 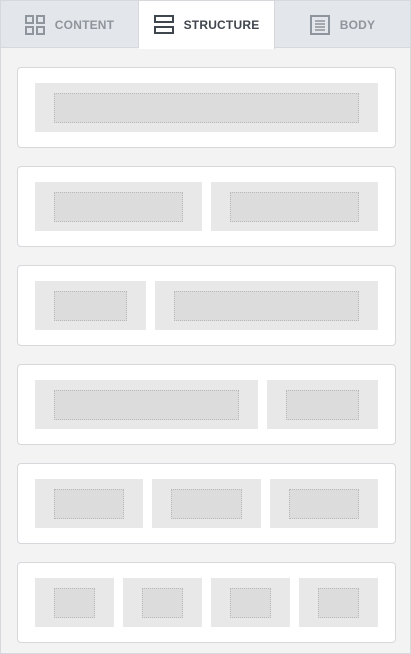 What do you see at coordinates (221, 25) in the screenshot?
I see `tab-structure-label: STRUCTURE` at bounding box center [221, 25].